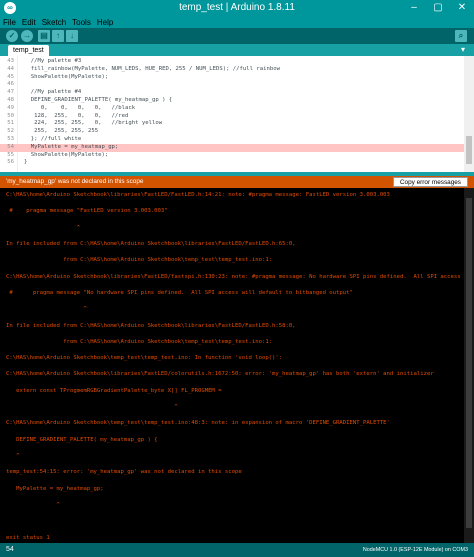 The width and height of the screenshot is (474, 557). What do you see at coordinates (414, 8) in the screenshot?
I see `minimize-button: –` at bounding box center [414, 8].